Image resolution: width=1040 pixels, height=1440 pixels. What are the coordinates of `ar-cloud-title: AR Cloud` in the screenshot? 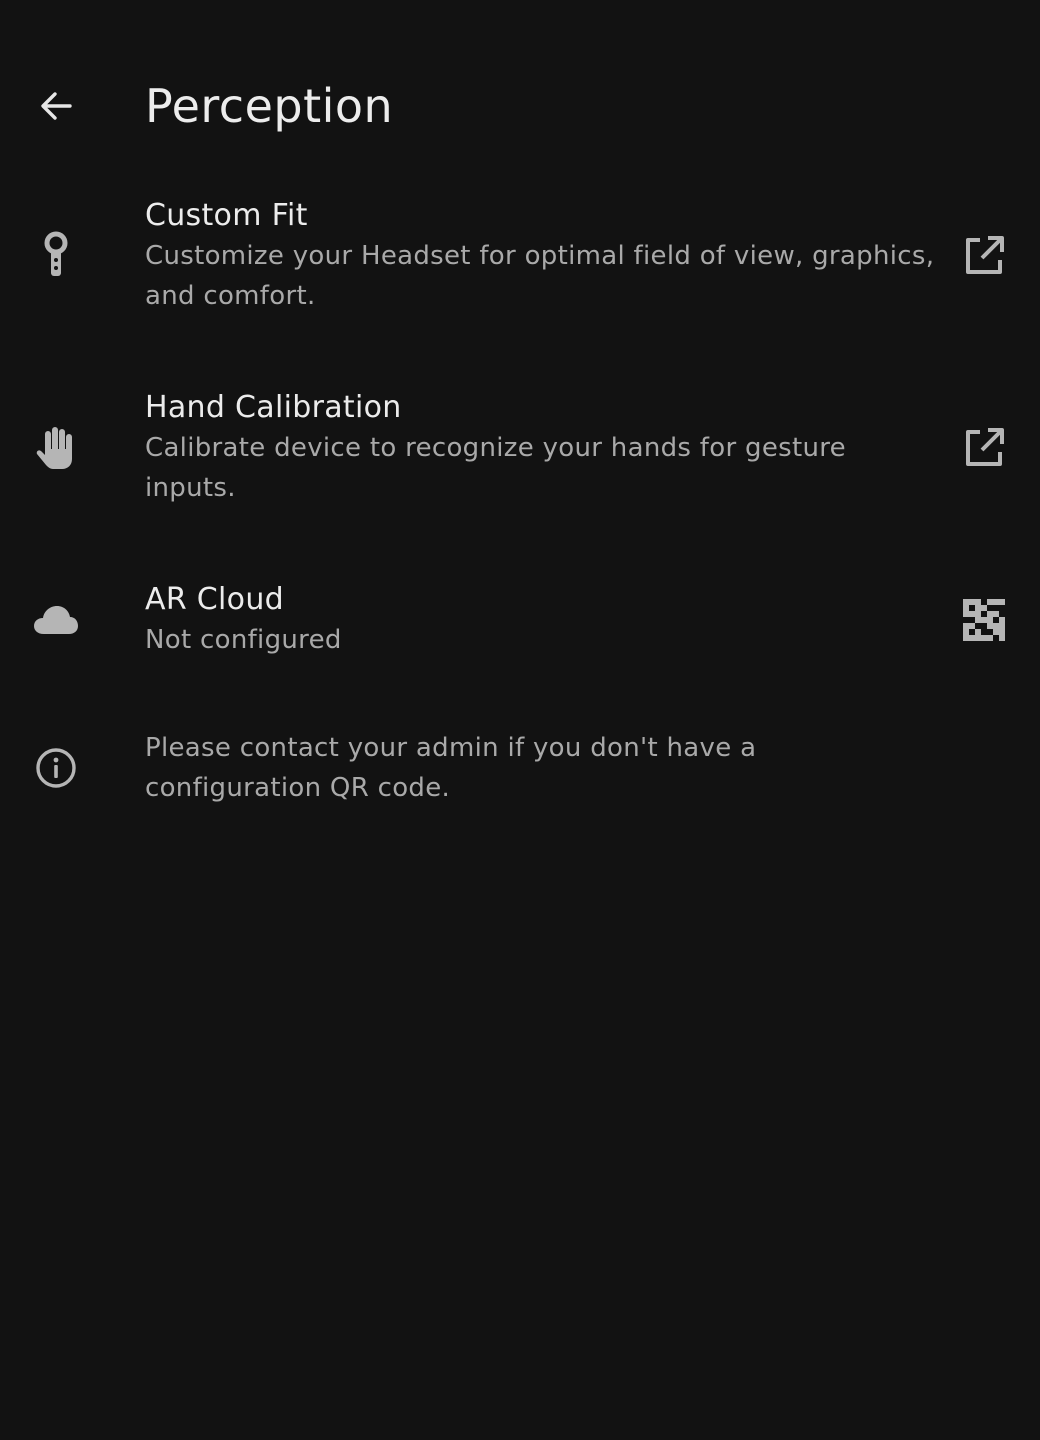 It's located at (214, 599).